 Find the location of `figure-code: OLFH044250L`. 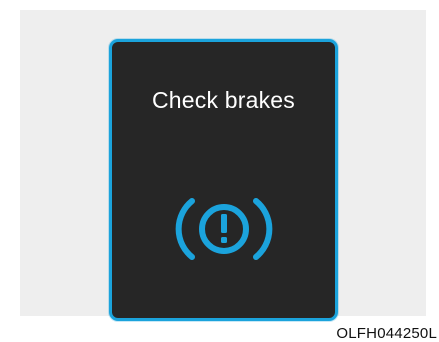

figure-code: OLFH044250L is located at coordinates (386, 333).